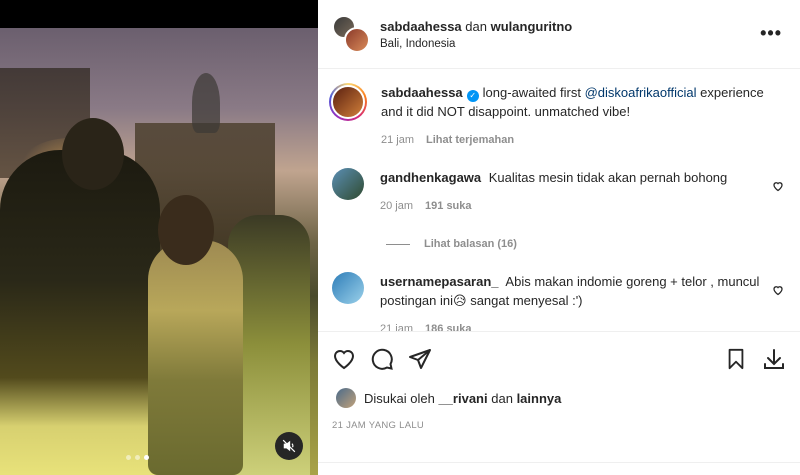 The width and height of the screenshot is (800, 475). I want to click on comment-text: Kualitas mesin tidak akan pernah bohong, so click(608, 177).